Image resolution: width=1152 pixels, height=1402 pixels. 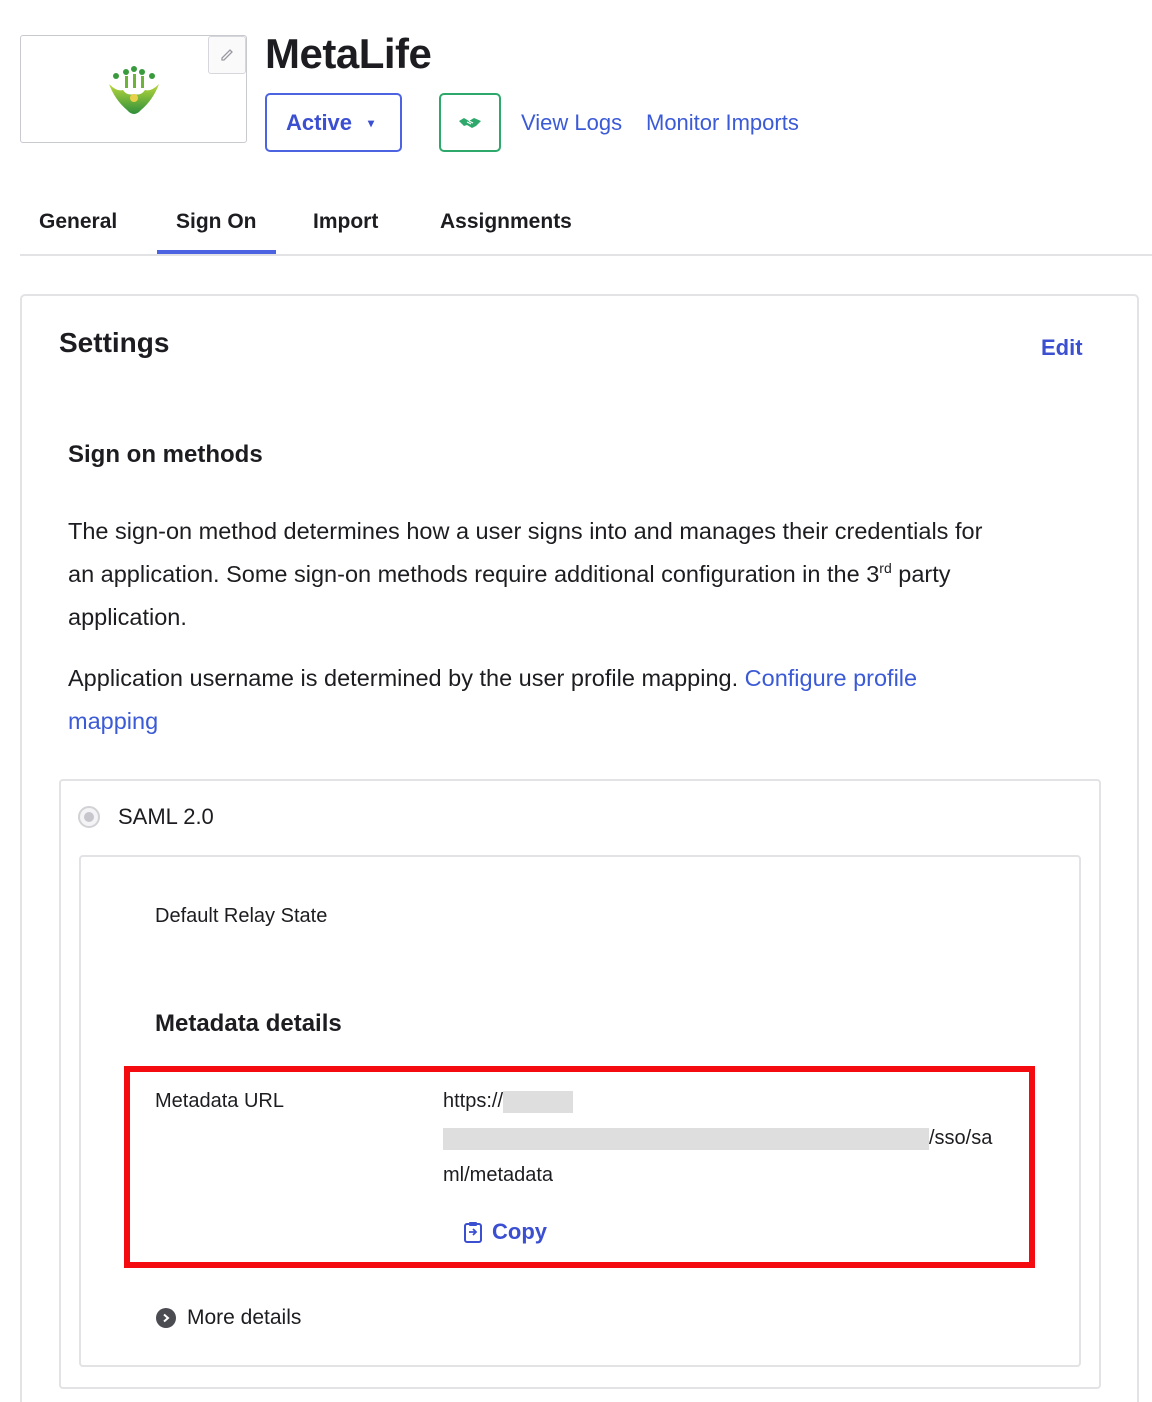 What do you see at coordinates (722, 123) in the screenshot?
I see `monitor-imports-link: Monitor Imports` at bounding box center [722, 123].